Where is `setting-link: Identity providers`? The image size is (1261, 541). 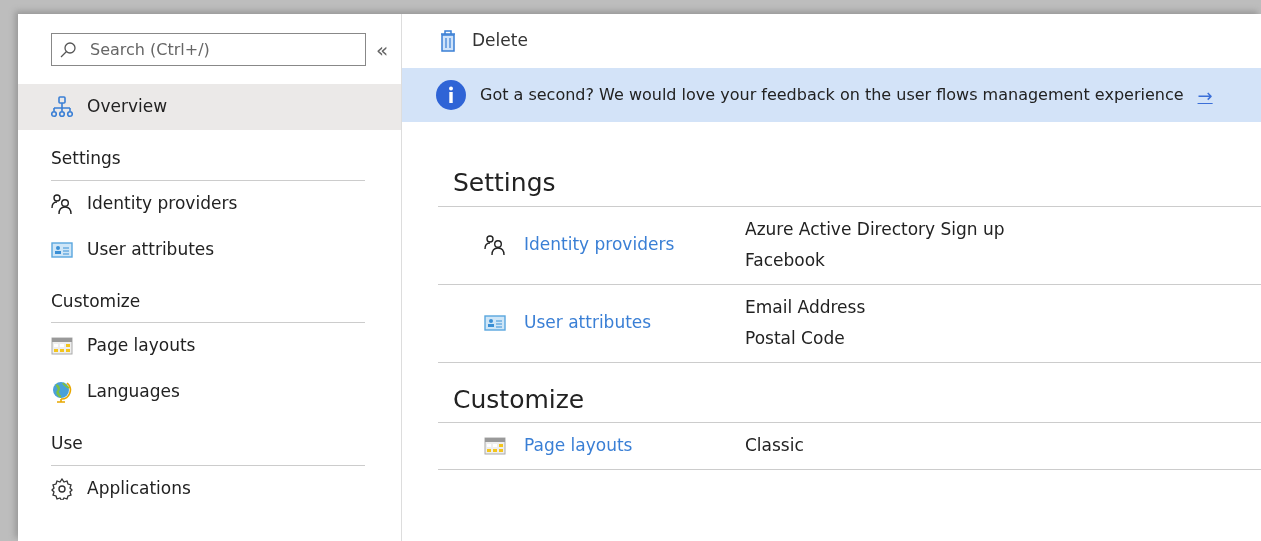 setting-link: Identity providers is located at coordinates (599, 245).